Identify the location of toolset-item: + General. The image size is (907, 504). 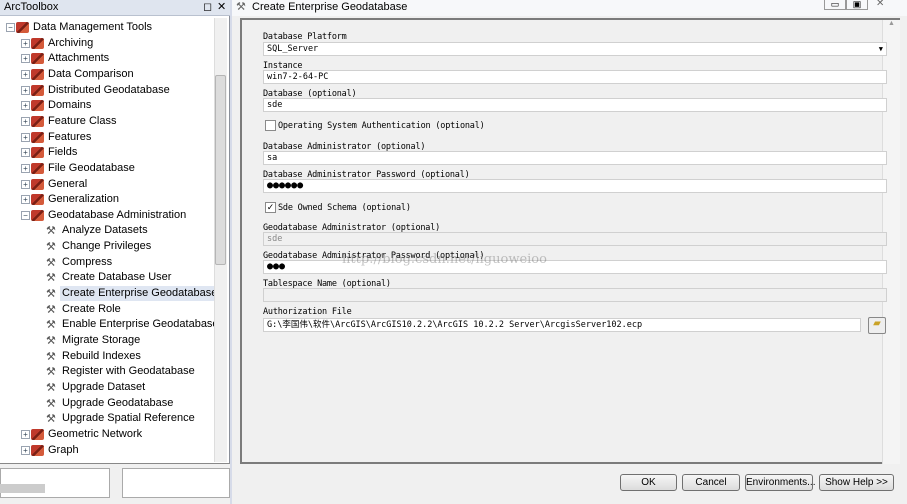
(106, 184).